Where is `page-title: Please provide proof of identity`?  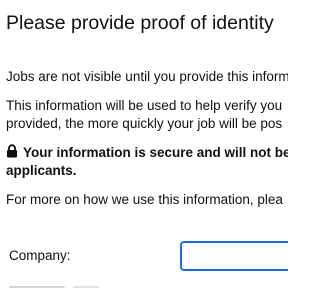 page-title: Please provide proof of identity is located at coordinates (140, 23).